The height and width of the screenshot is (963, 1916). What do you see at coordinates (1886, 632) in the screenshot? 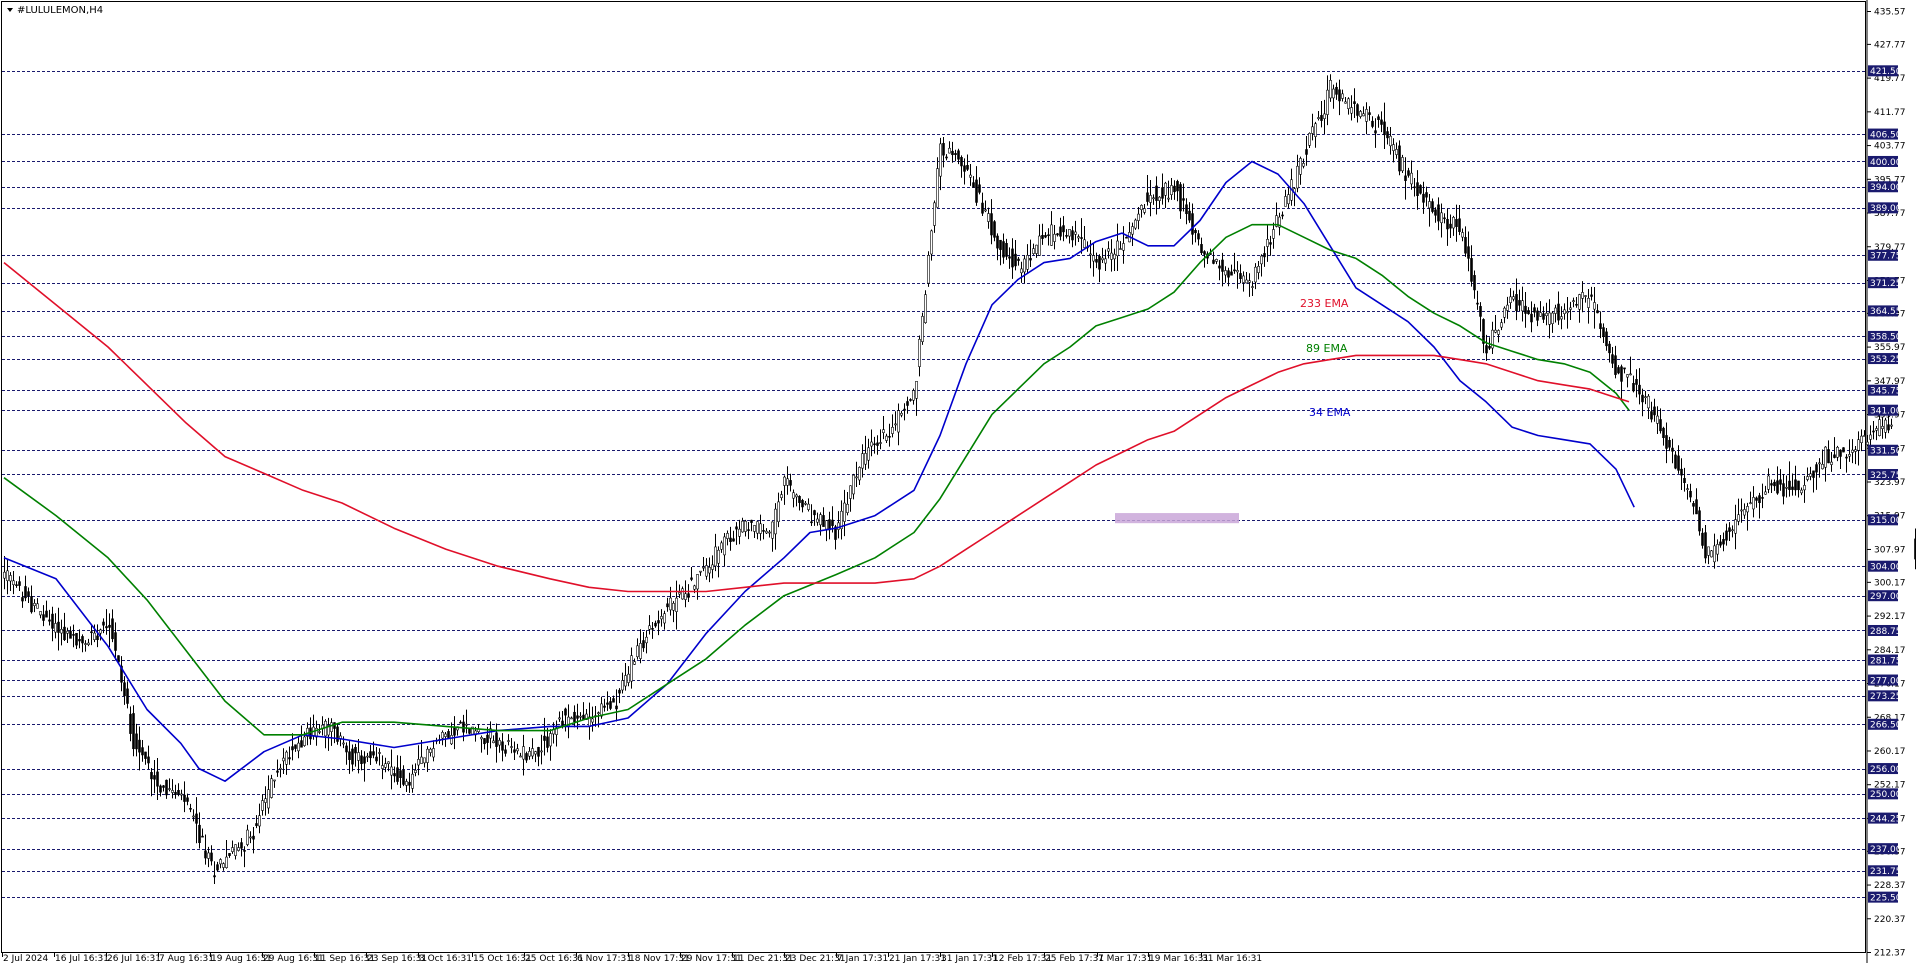
I see `level-label: 288.75` at bounding box center [1886, 632].